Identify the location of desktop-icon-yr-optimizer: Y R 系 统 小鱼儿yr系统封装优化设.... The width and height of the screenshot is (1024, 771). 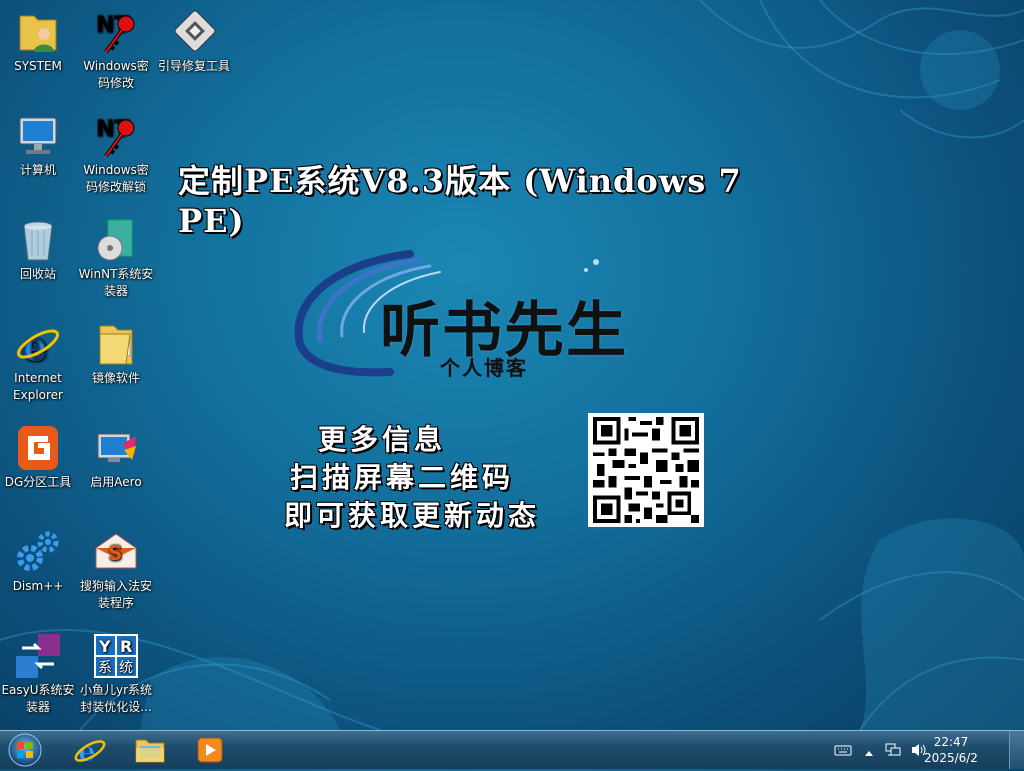
(116, 674).